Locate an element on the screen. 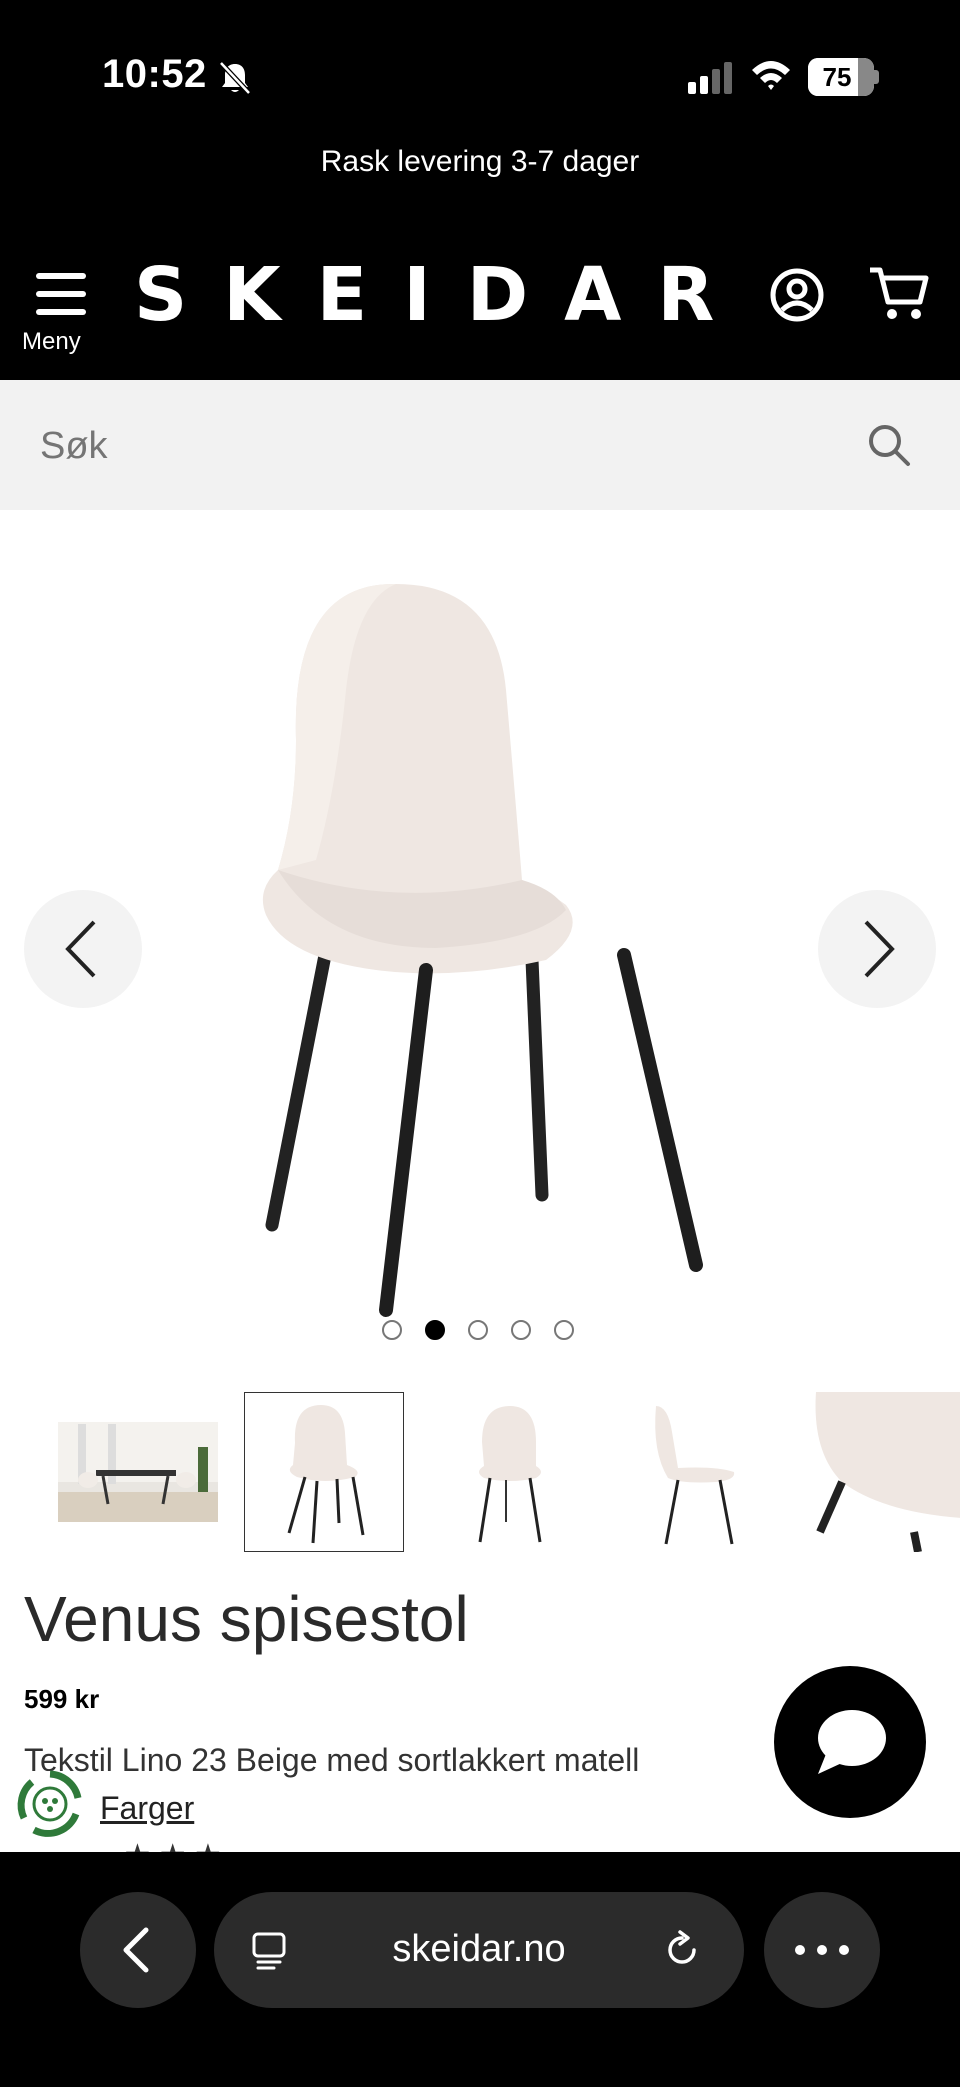 This screenshot has width=960, height=2087. site-logo: SKEIDAR is located at coordinates (442, 295).